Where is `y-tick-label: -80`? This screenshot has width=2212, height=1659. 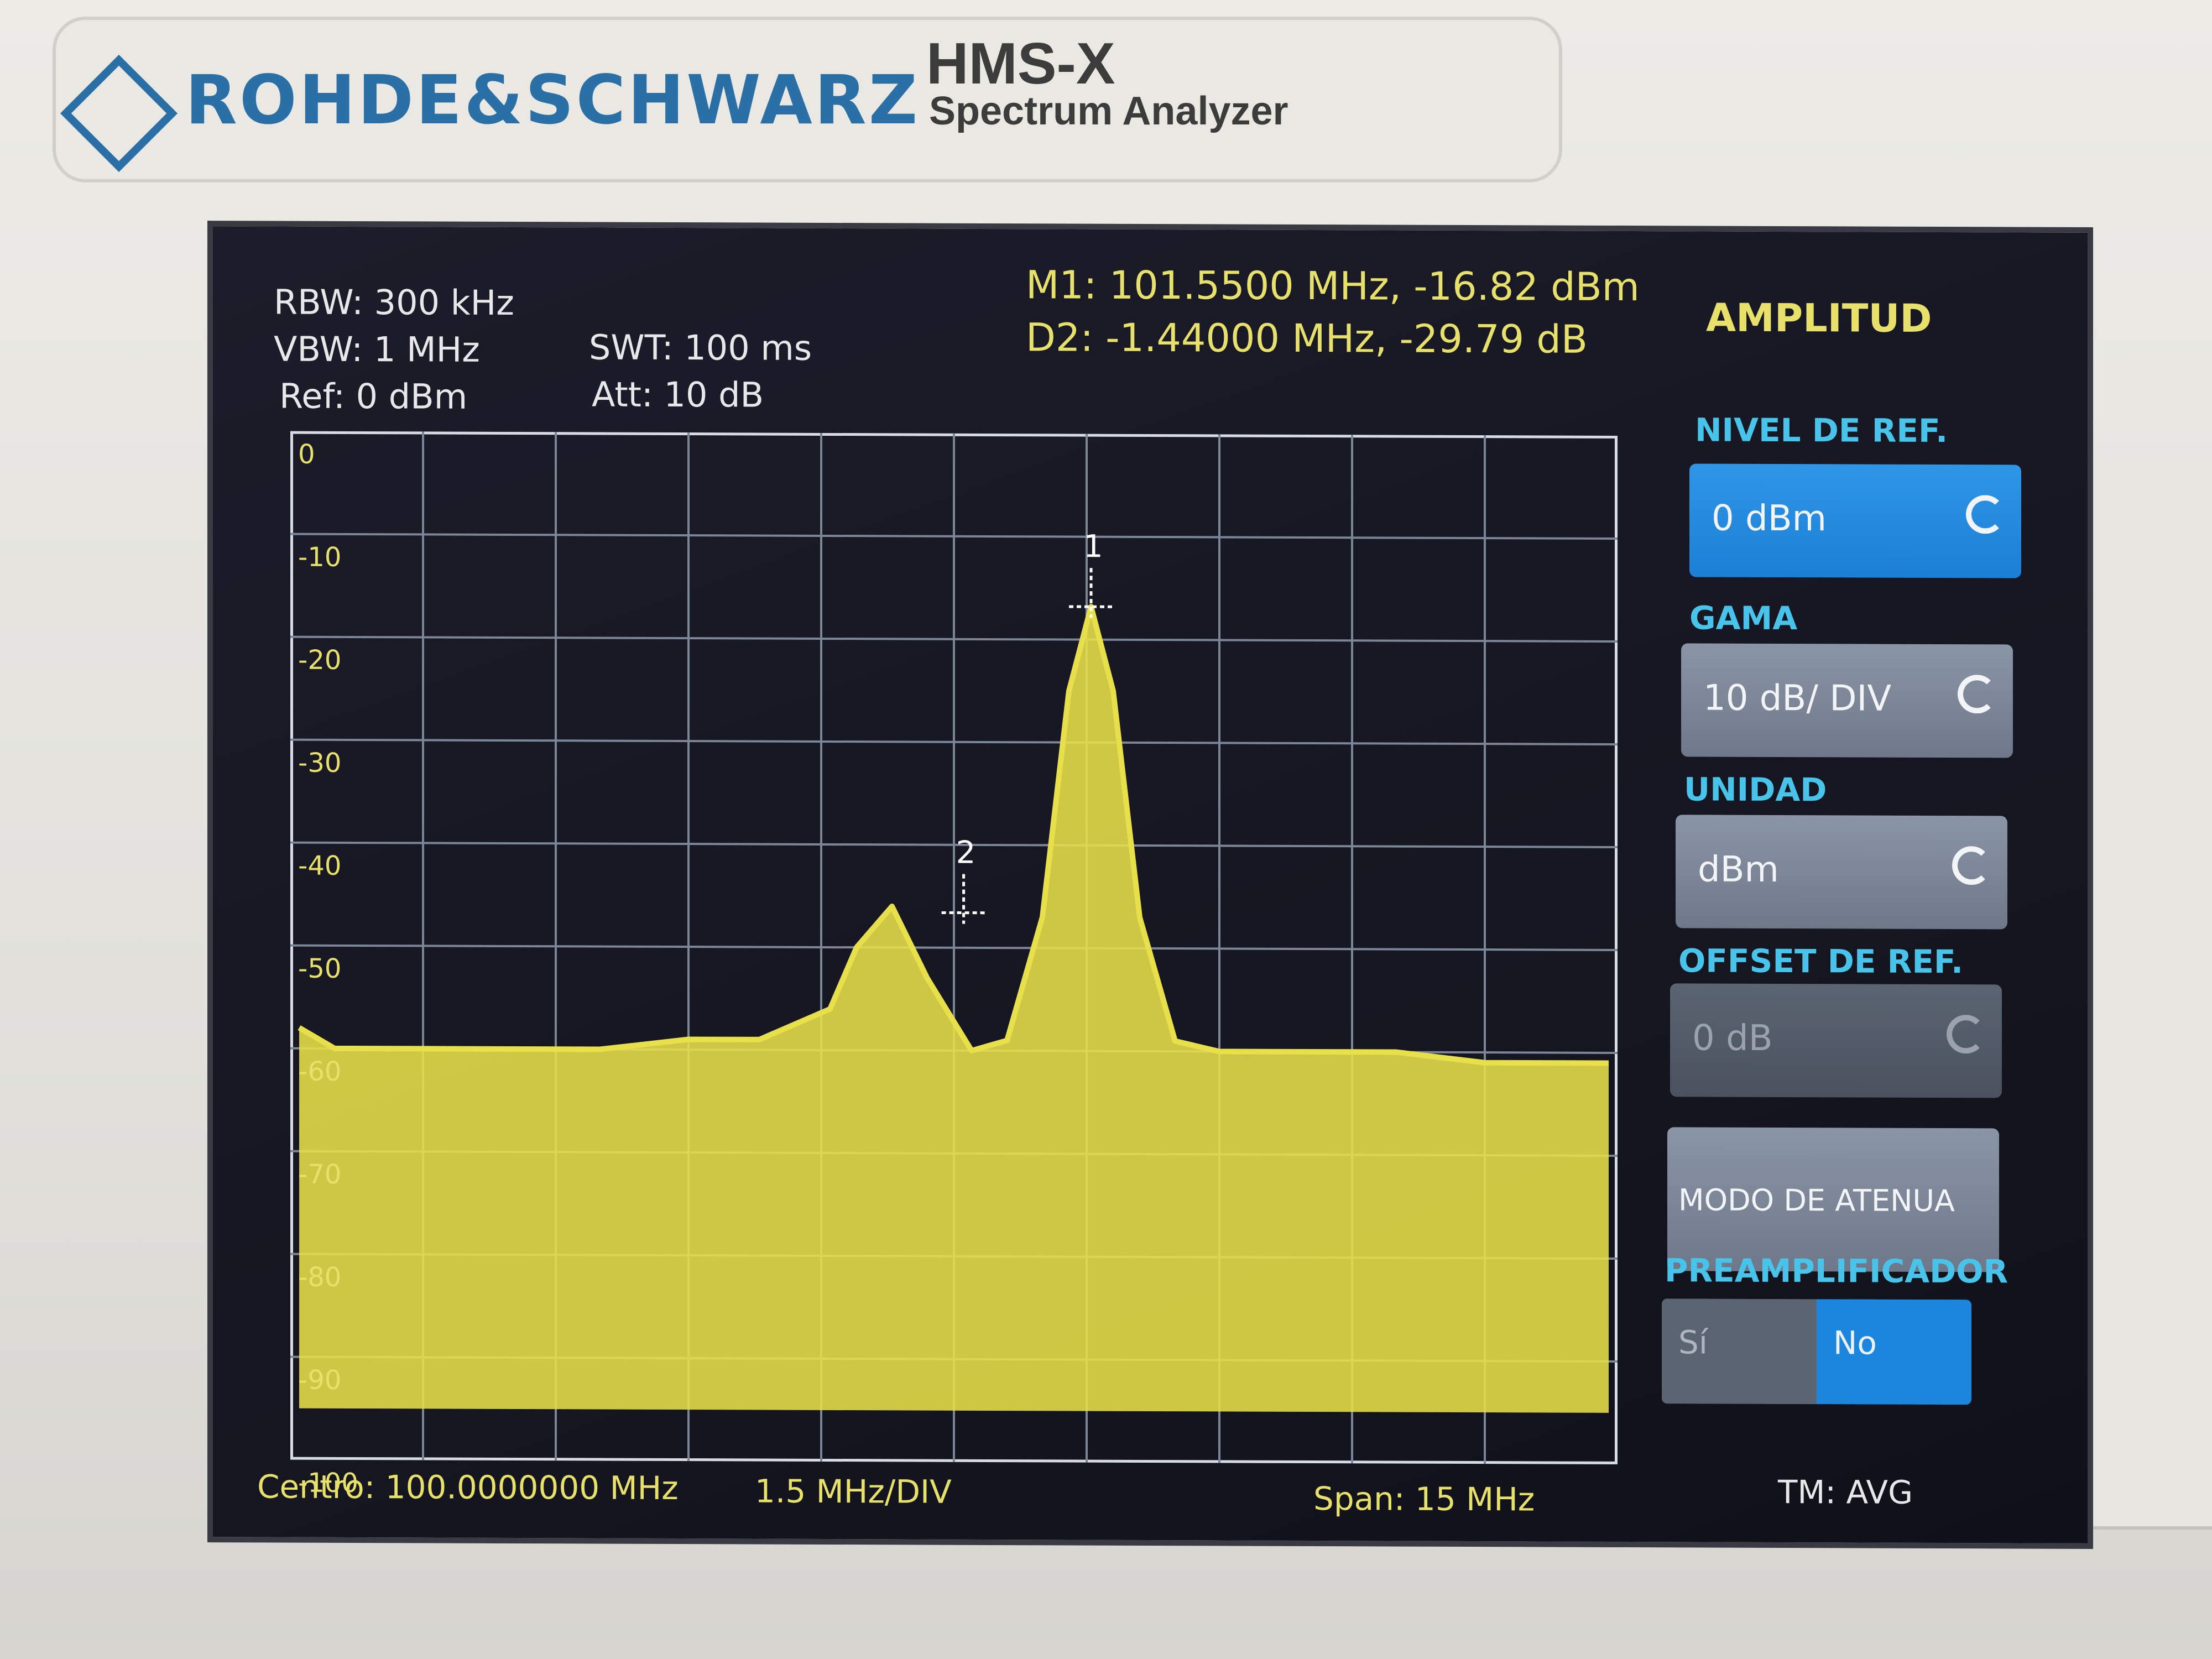 y-tick-label: -80 is located at coordinates (320, 1277).